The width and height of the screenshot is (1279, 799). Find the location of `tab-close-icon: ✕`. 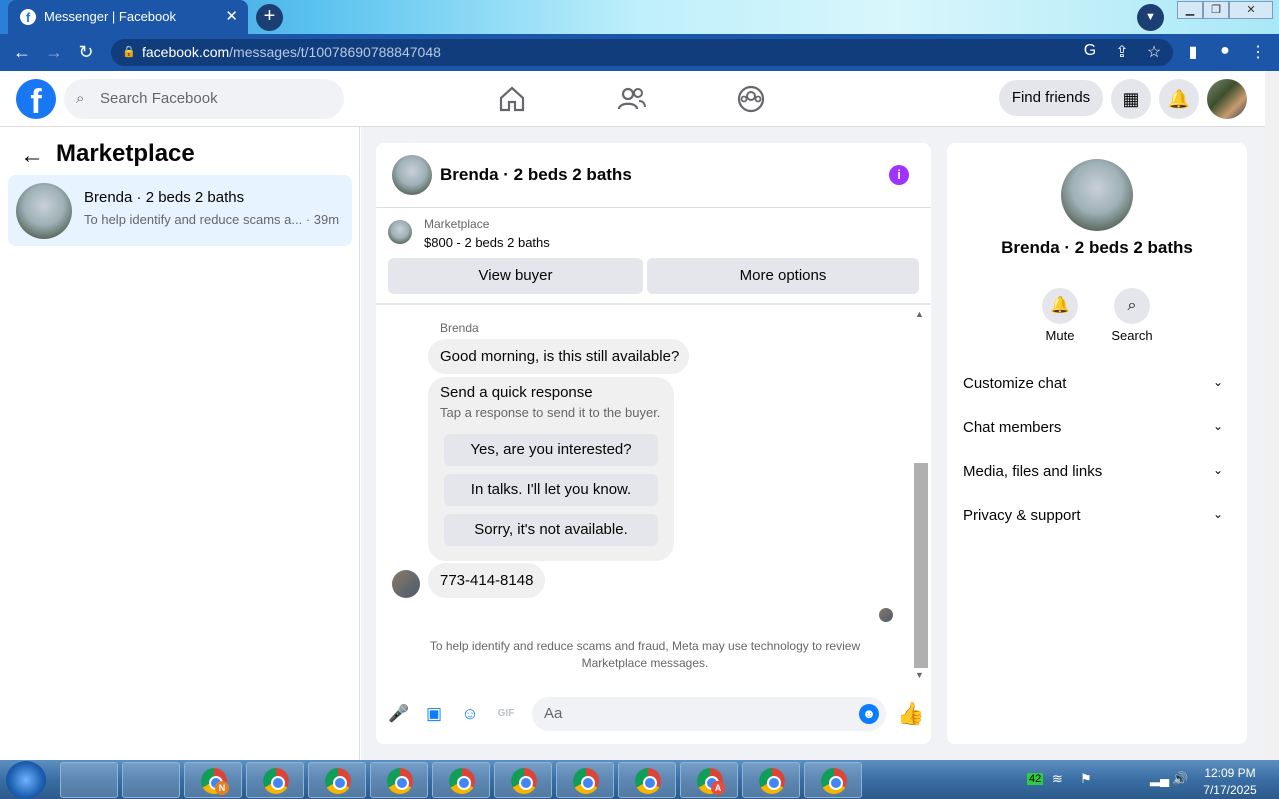

tab-close-icon: ✕ is located at coordinates (231, 16).